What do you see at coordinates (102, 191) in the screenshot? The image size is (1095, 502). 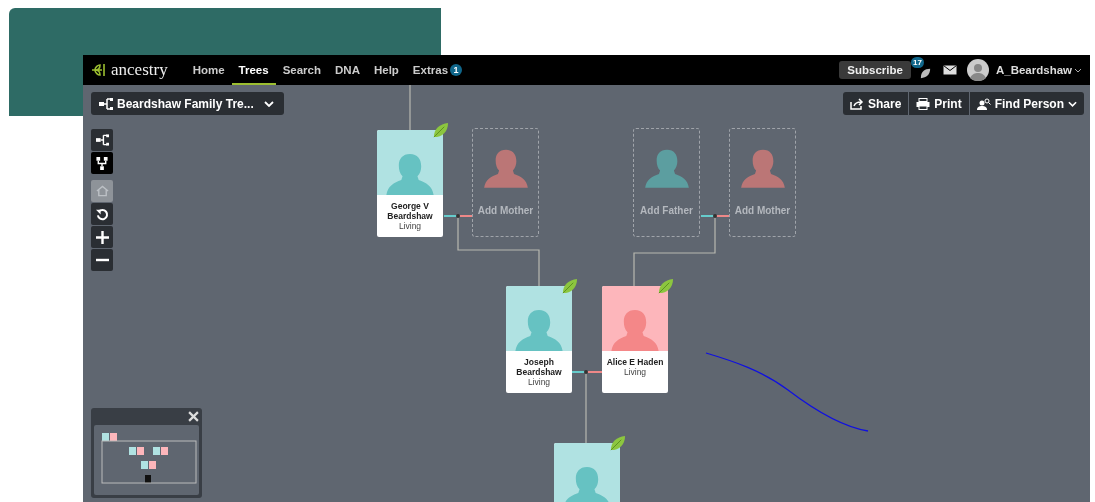 I see `home-icon` at bounding box center [102, 191].